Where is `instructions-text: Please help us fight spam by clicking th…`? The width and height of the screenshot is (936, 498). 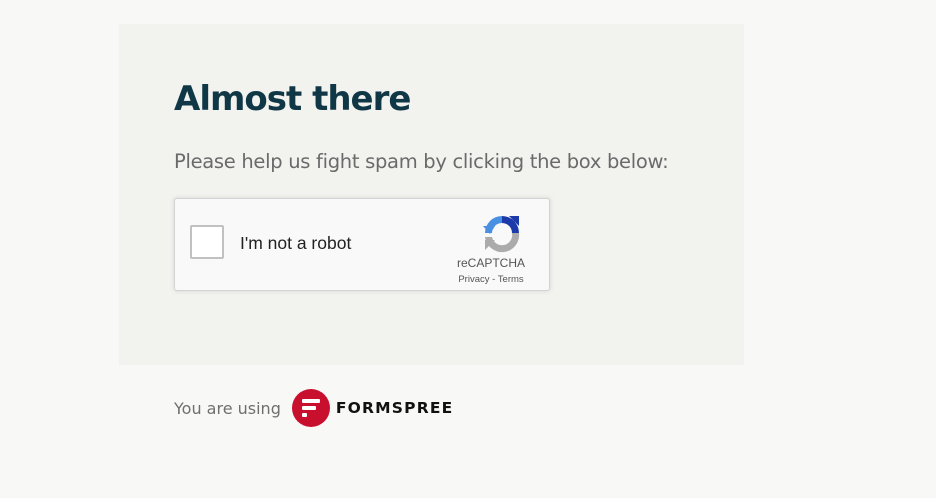
instructions-text: Please help us fight spam by clicking th… is located at coordinates (421, 161).